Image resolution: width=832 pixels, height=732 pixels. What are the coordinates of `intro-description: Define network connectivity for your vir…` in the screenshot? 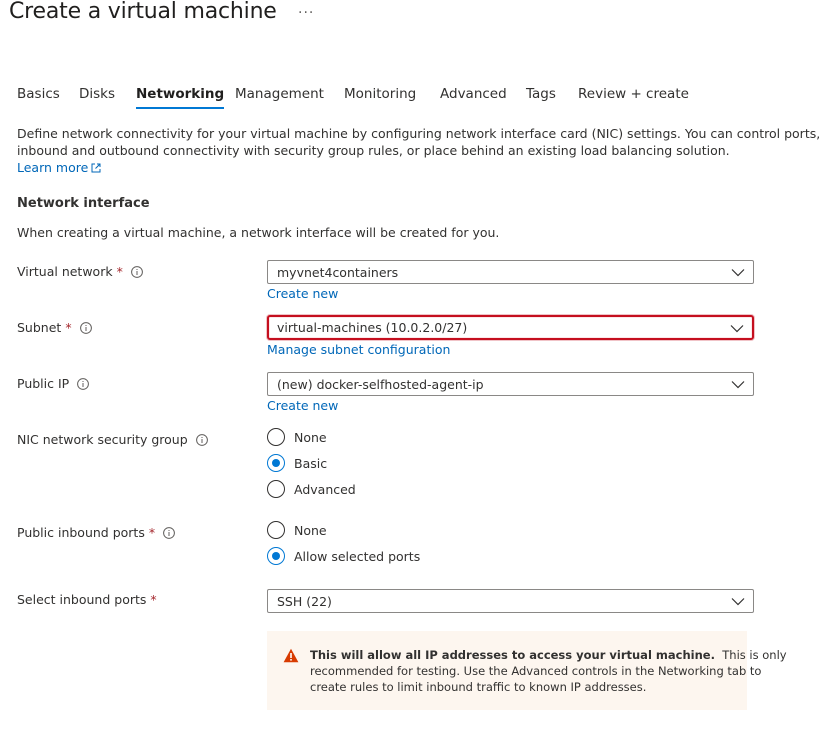 It's located at (419, 150).